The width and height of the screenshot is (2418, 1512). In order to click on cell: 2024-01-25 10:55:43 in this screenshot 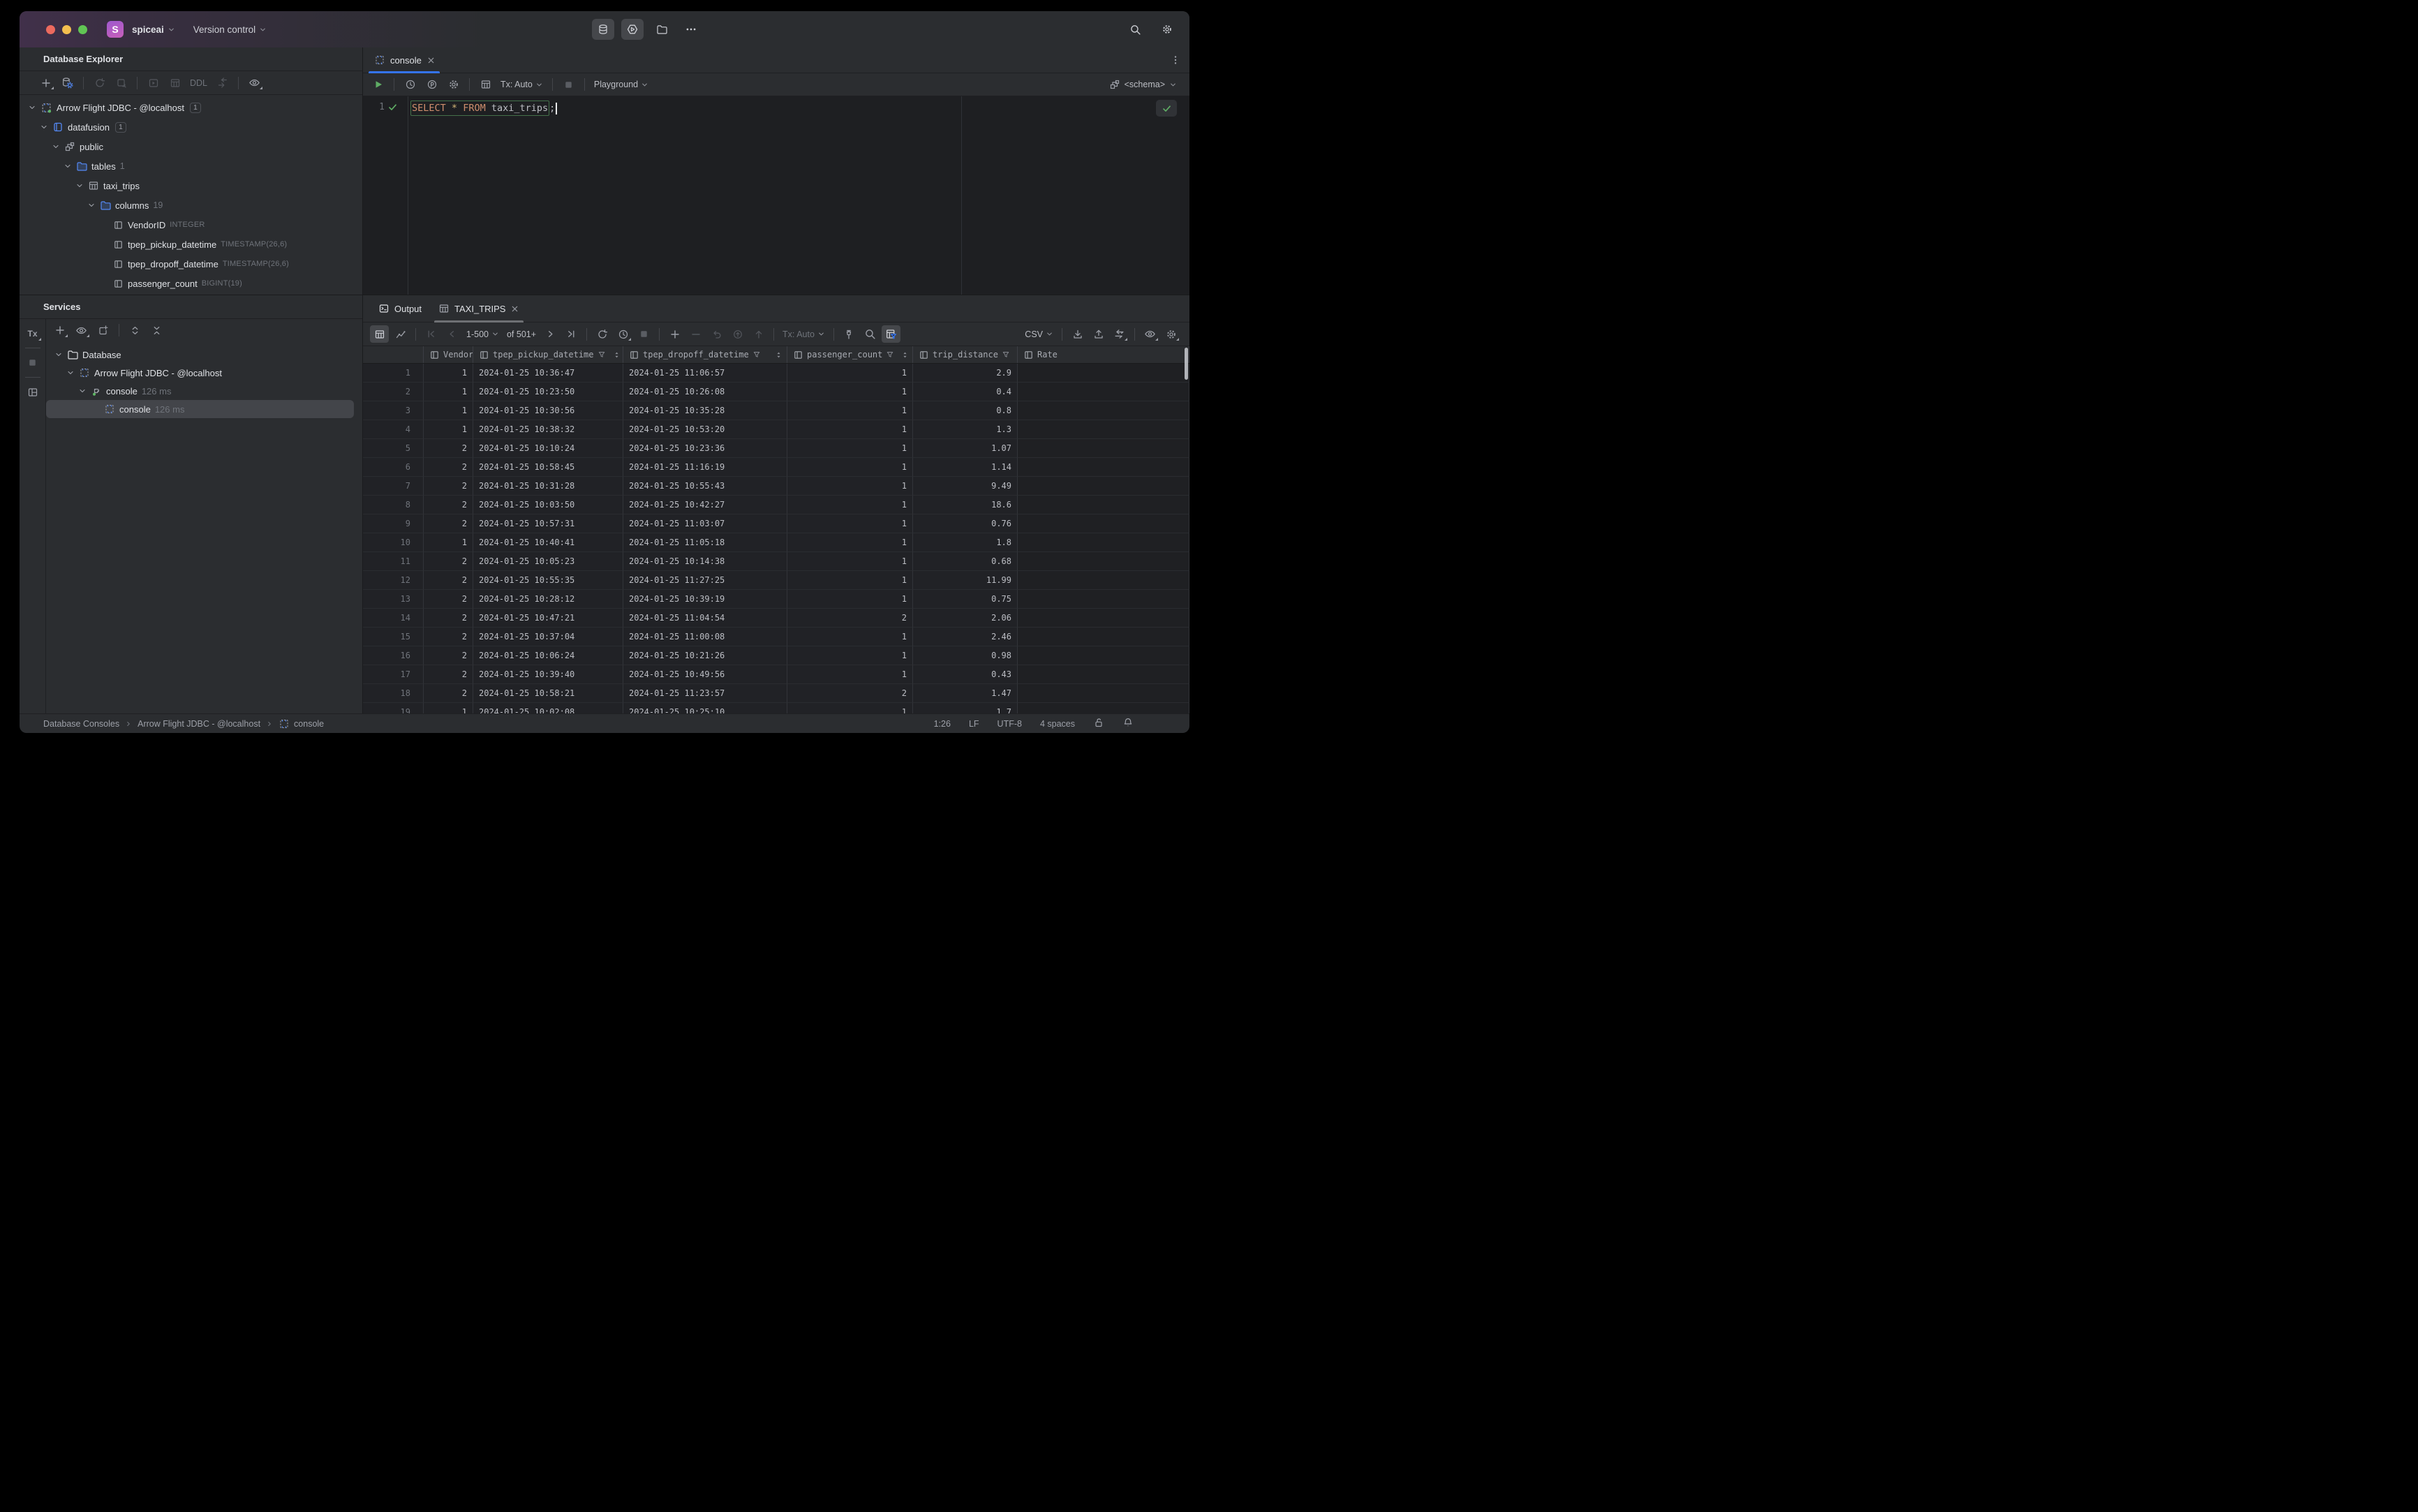, I will do `click(705, 486)`.